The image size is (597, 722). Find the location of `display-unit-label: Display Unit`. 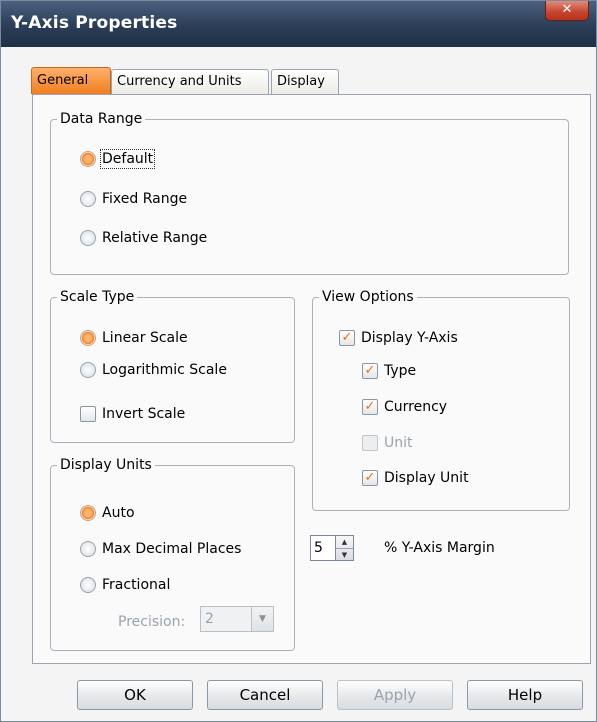

display-unit-label: Display Unit is located at coordinates (426, 478).